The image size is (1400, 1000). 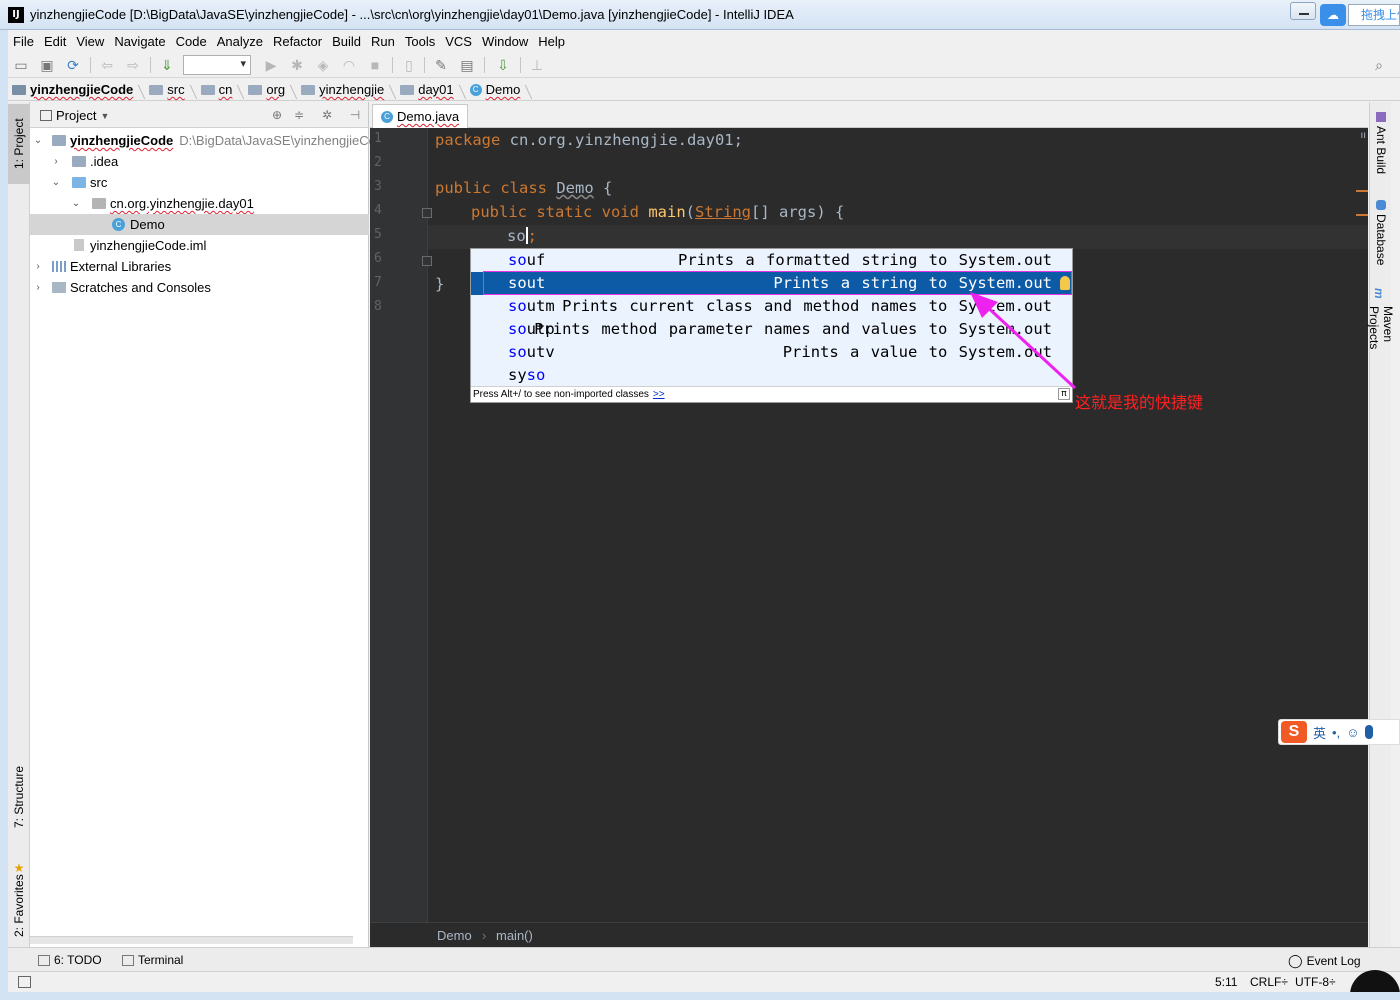 I want to click on hide-panel-icon: ⊣, so click(x=355, y=115).